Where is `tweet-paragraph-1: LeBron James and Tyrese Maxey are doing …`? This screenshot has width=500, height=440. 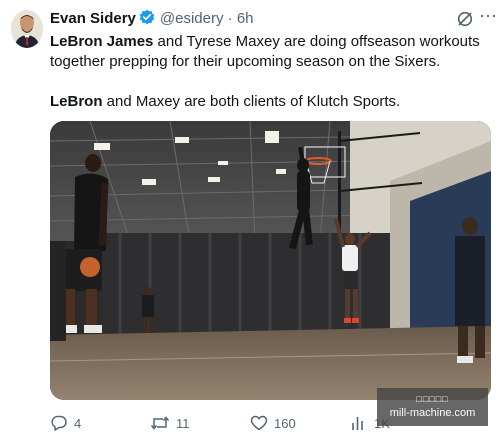
tweet-paragraph-1: LeBron James and Tyrese Maxey are doing … is located at coordinates (270, 52).